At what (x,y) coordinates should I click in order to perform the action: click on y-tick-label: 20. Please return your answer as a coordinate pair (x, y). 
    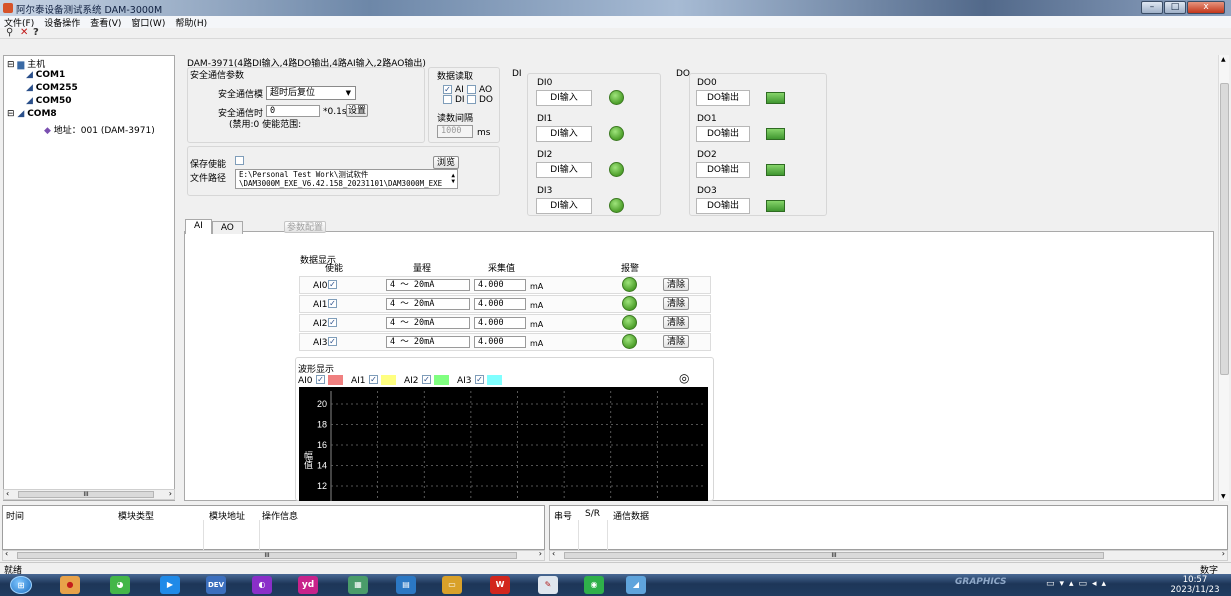
    Looking at the image, I should click on (322, 404).